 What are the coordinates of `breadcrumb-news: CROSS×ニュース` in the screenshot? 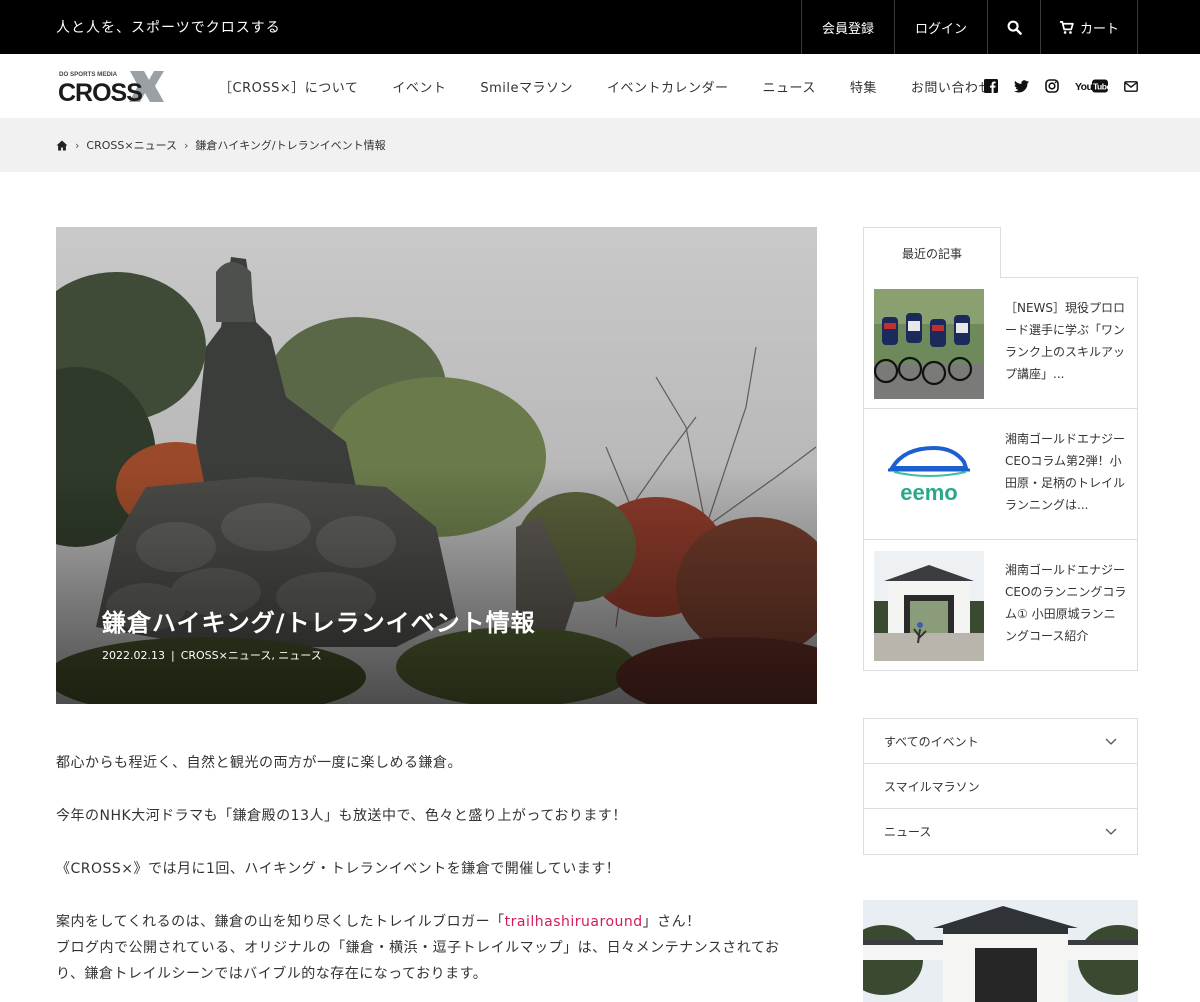 It's located at (131, 145).